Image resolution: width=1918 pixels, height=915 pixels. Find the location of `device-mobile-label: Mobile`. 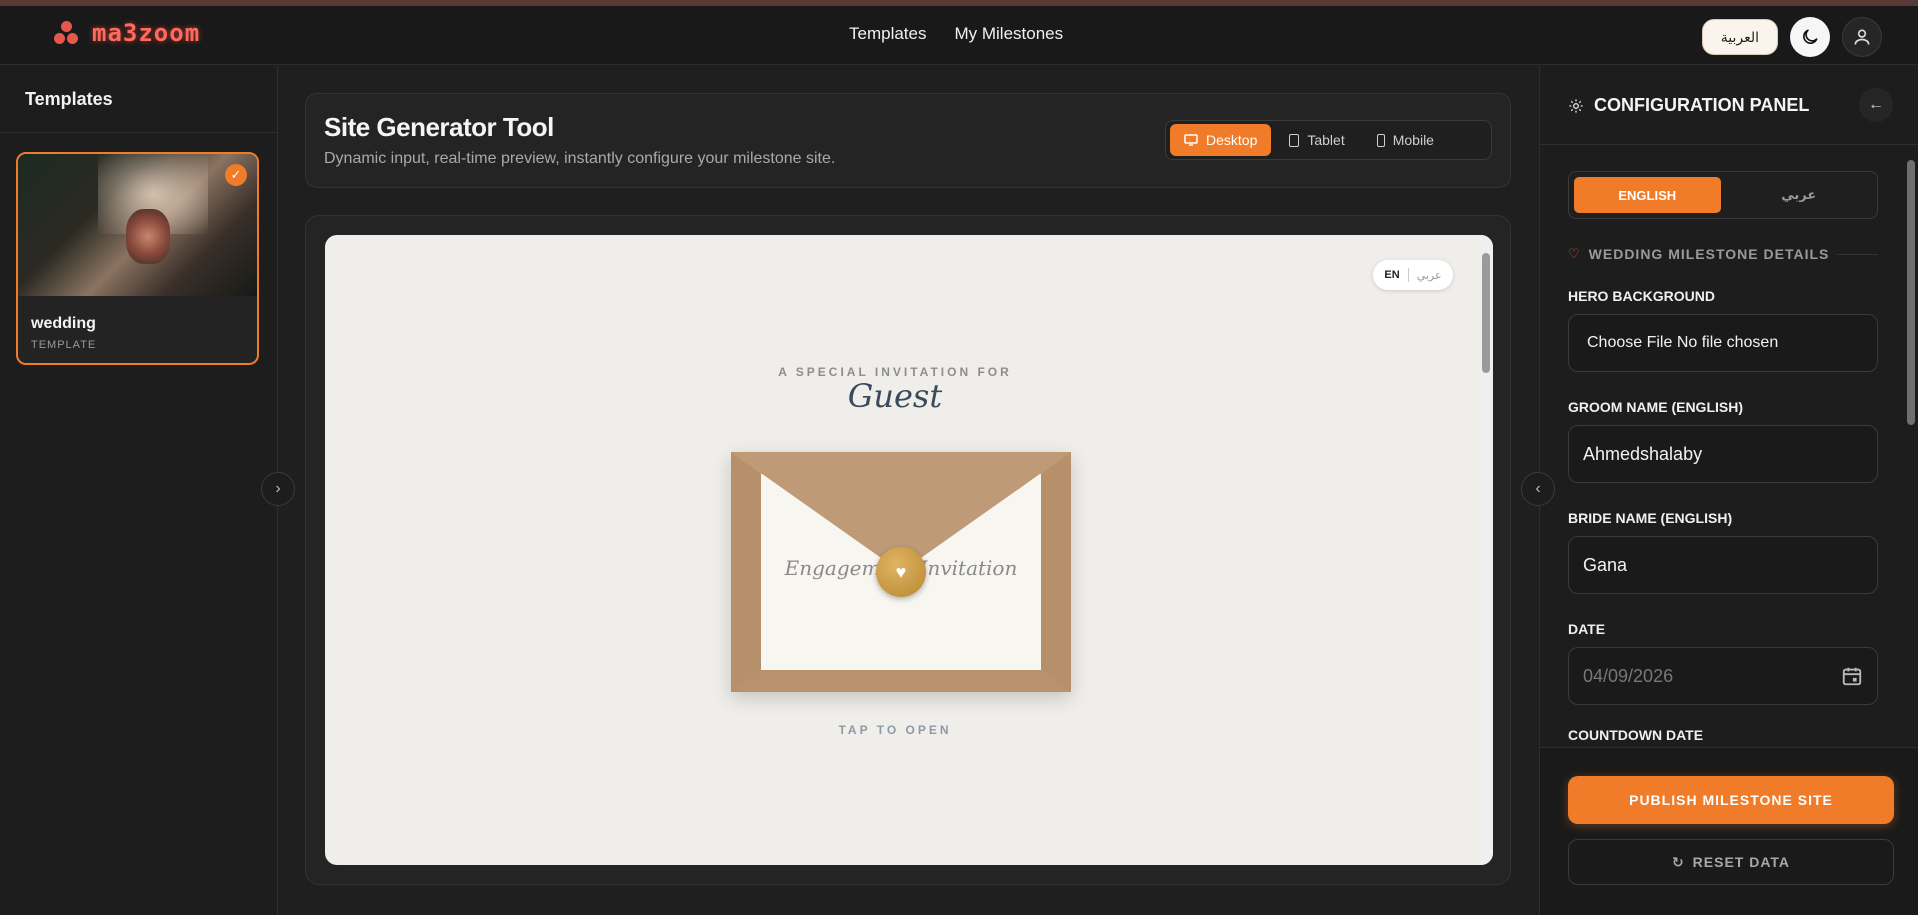

device-mobile-label: Mobile is located at coordinates (1413, 140).